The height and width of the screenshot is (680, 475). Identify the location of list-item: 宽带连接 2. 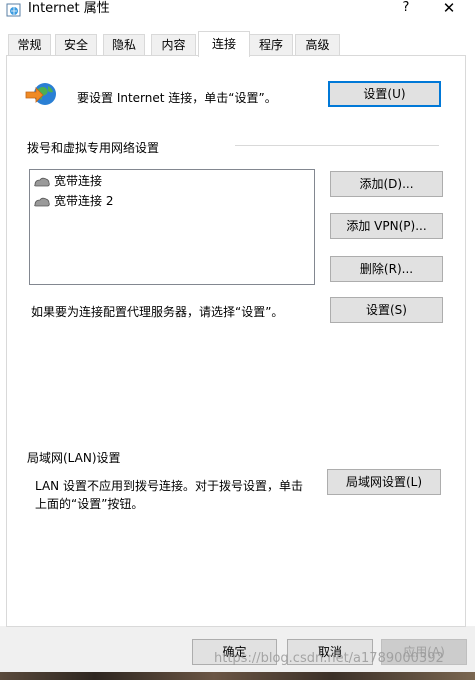
(73, 201).